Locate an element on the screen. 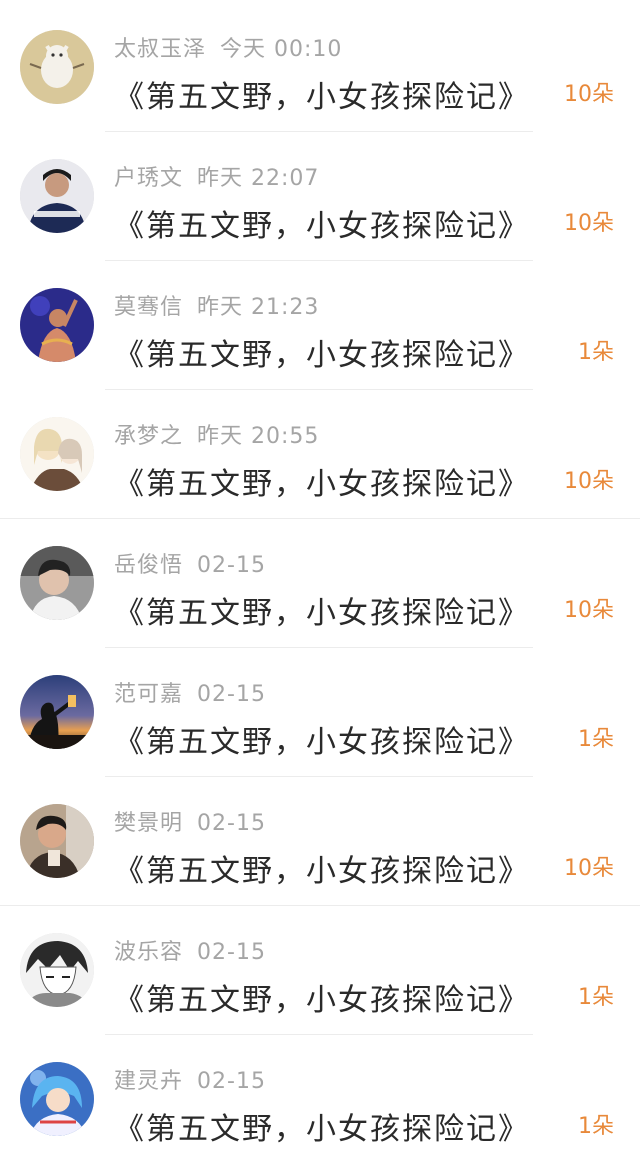 This screenshot has width=640, height=1163. manga-boy-avatar-icon is located at coordinates (57, 970).